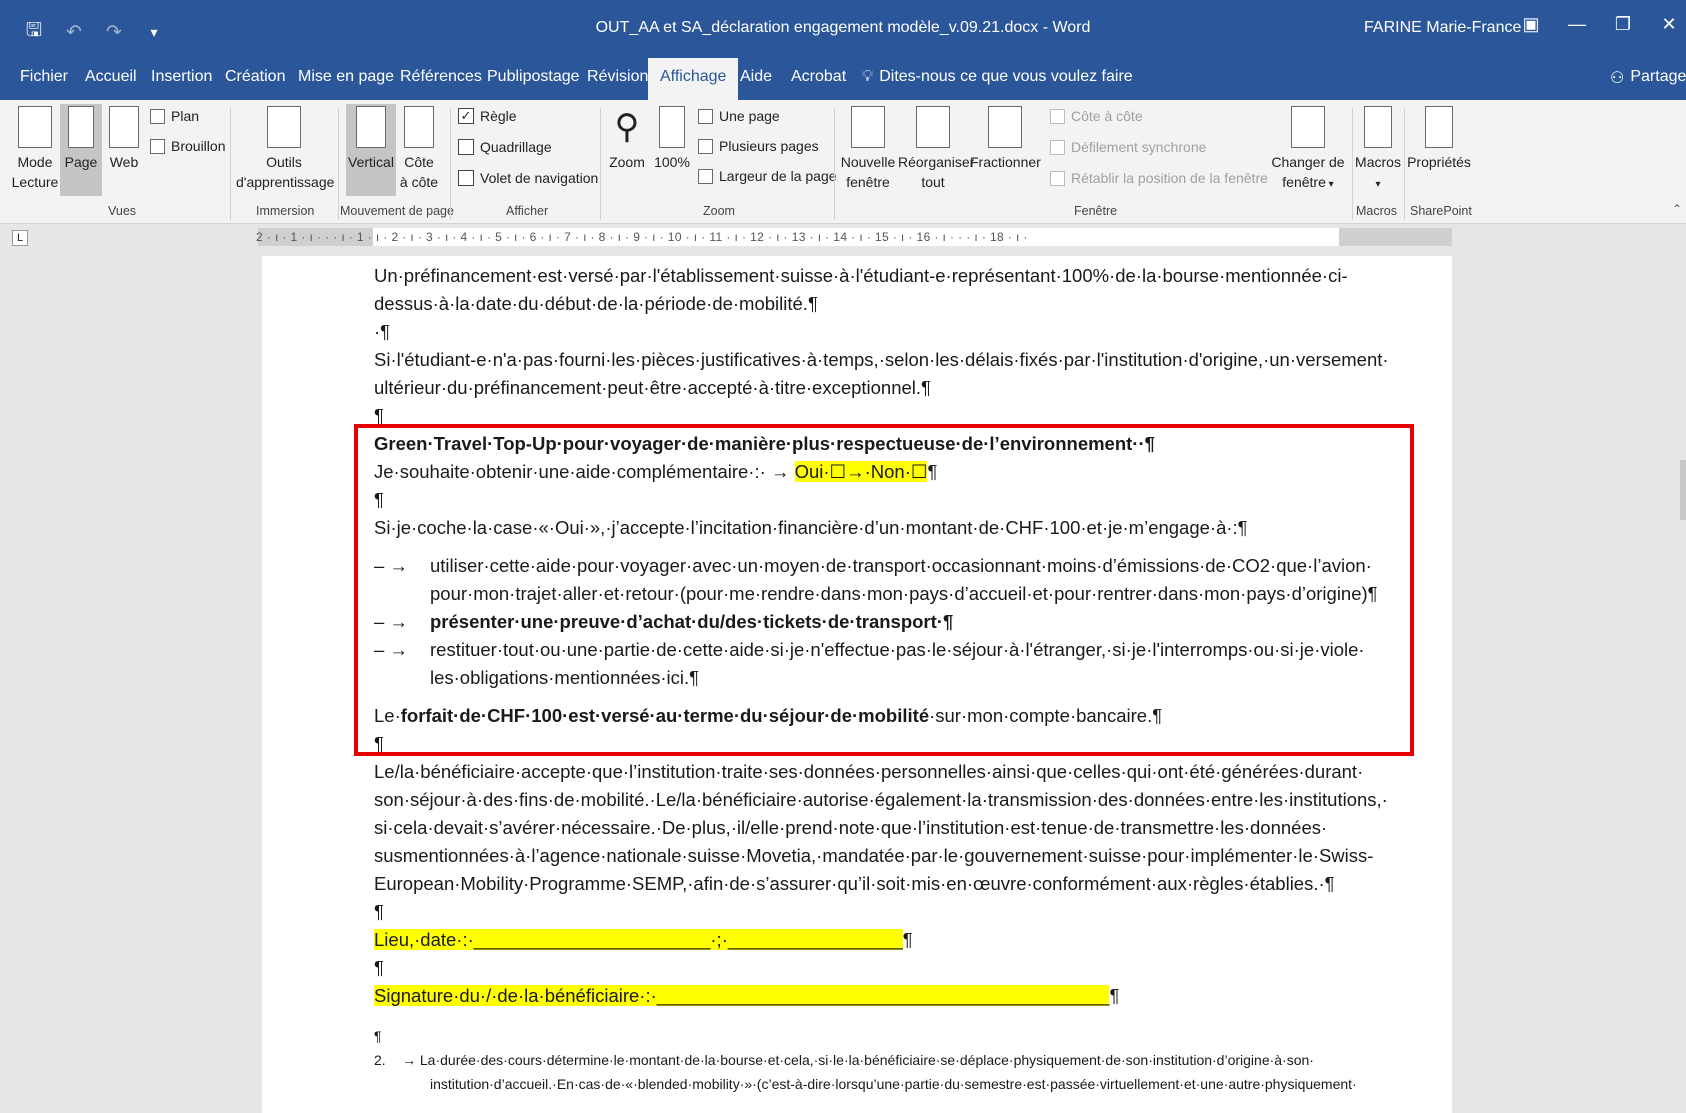 Image resolution: width=1686 pixels, height=1113 pixels. What do you see at coordinates (74, 32) in the screenshot?
I see `undo-icon: ↶` at bounding box center [74, 32].